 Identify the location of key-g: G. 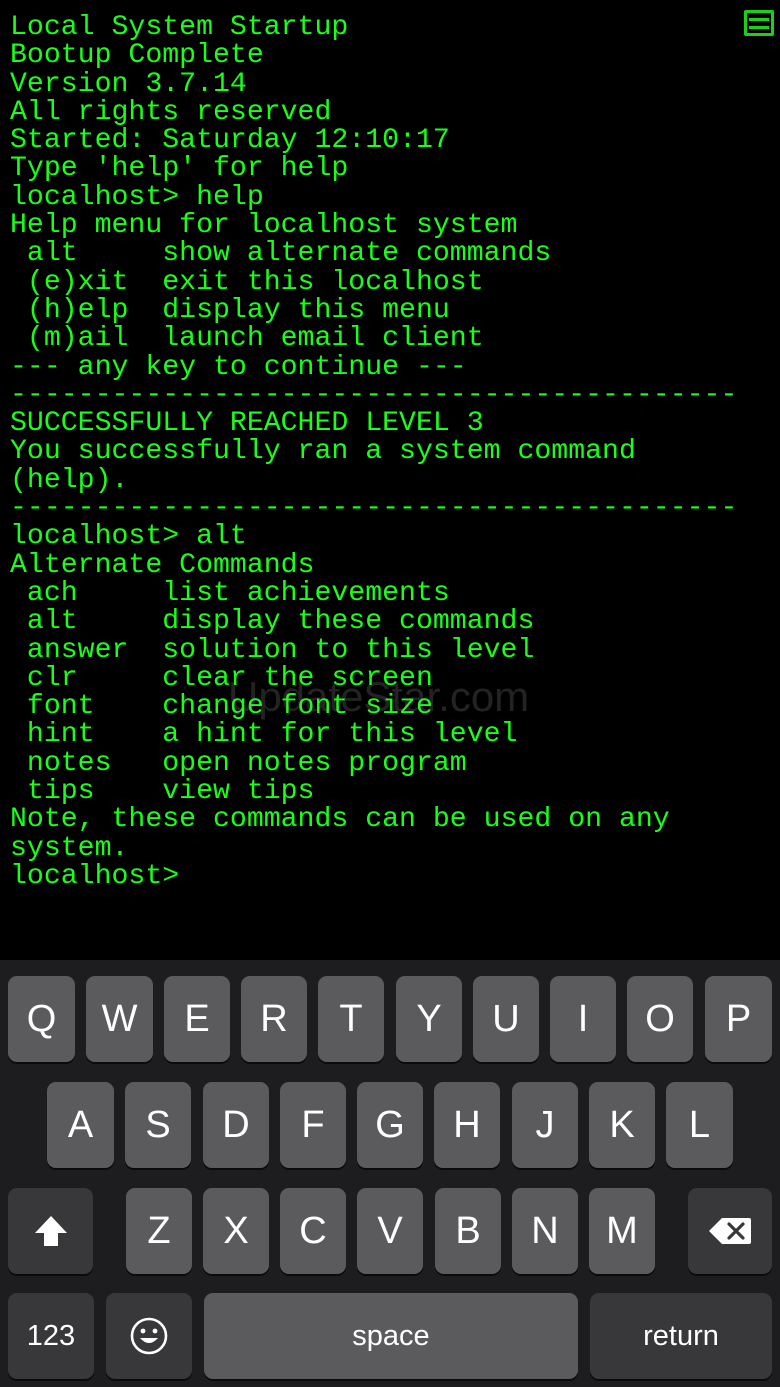
(390, 1125).